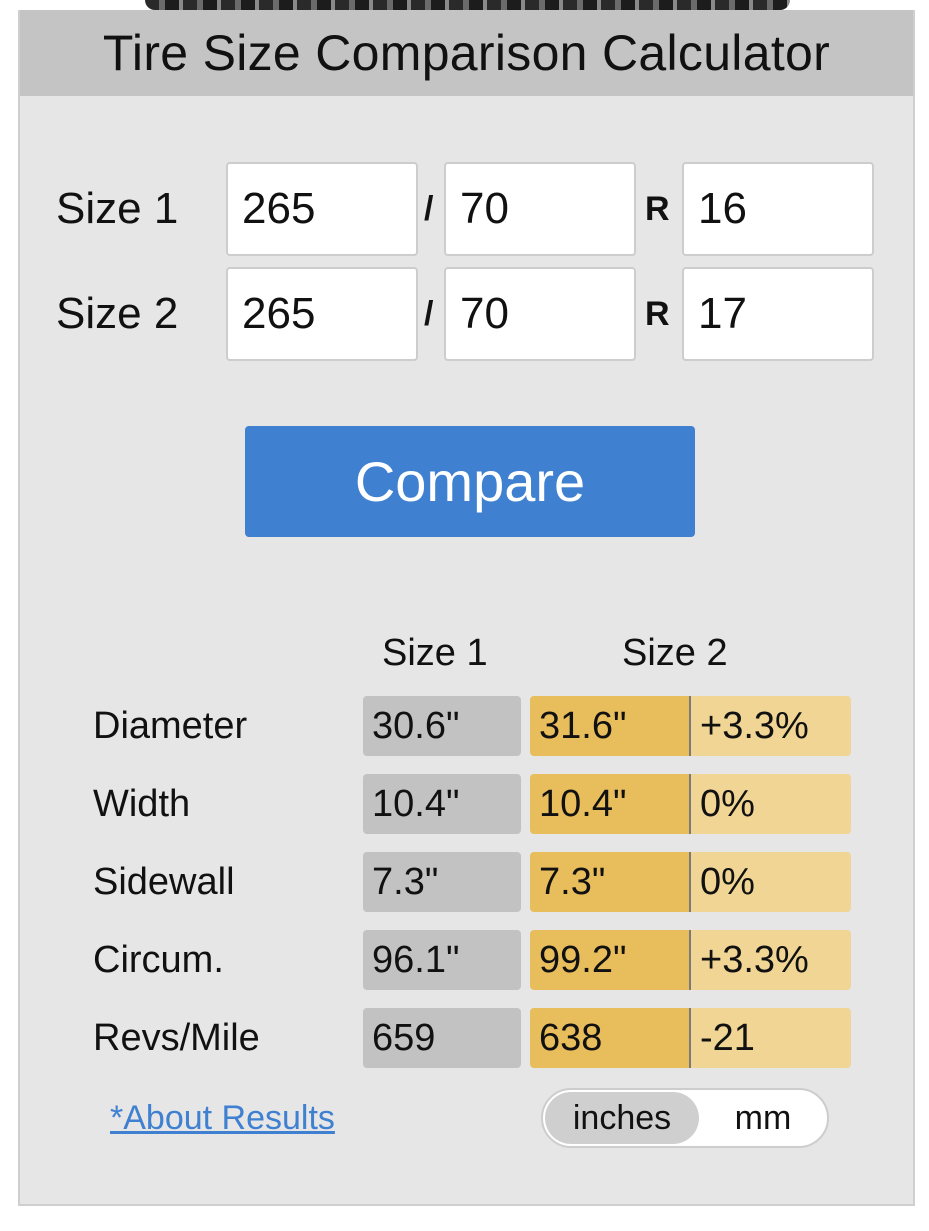 Image resolution: width=929 pixels, height=1231 pixels. Describe the element at coordinates (540, 209) in the screenshot. I see `size-1-aspect-input: 70` at that location.